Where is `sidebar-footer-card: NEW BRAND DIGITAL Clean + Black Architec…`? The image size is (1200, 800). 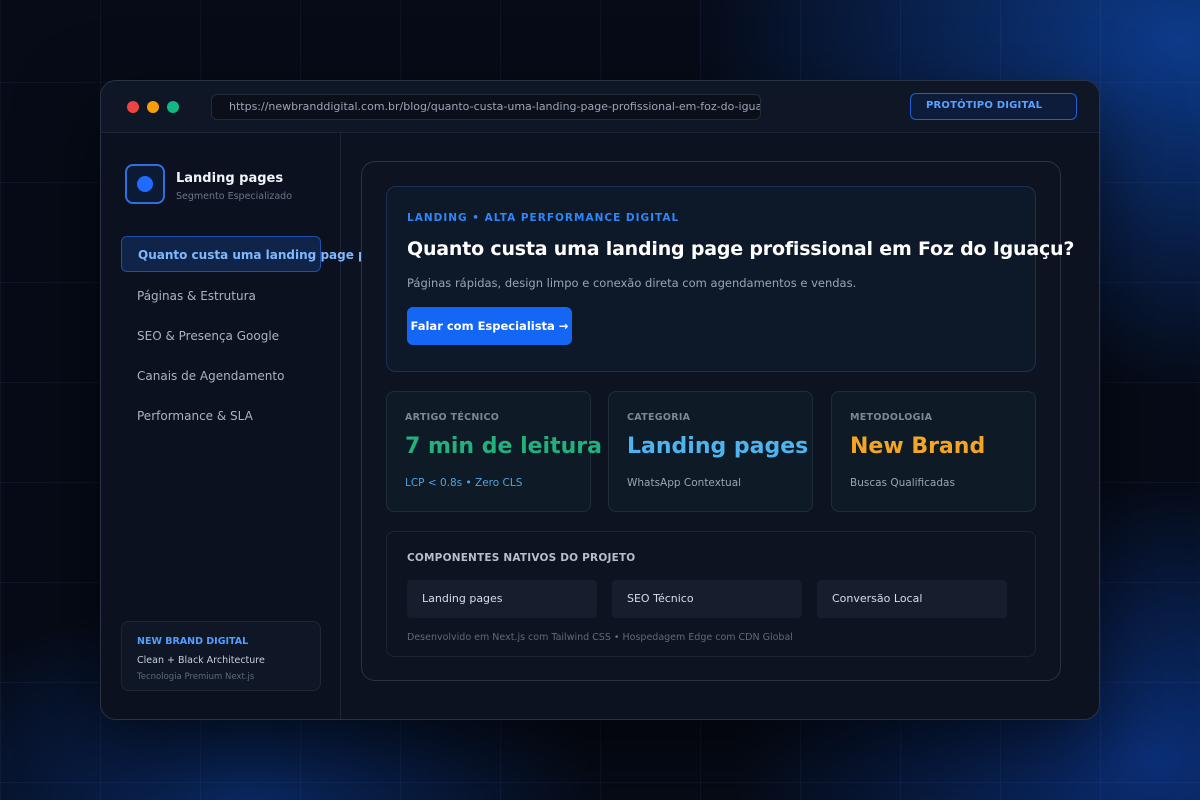
sidebar-footer-card: NEW BRAND DIGITAL Clean + Black Architec… is located at coordinates (221, 656).